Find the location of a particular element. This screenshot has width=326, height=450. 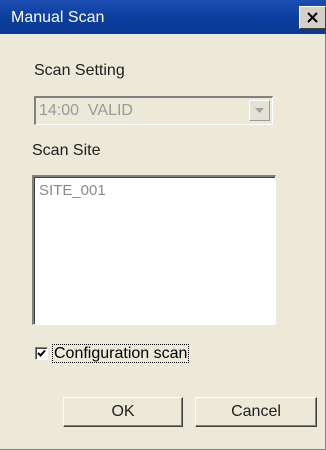

ok-button: OK is located at coordinates (123, 412).